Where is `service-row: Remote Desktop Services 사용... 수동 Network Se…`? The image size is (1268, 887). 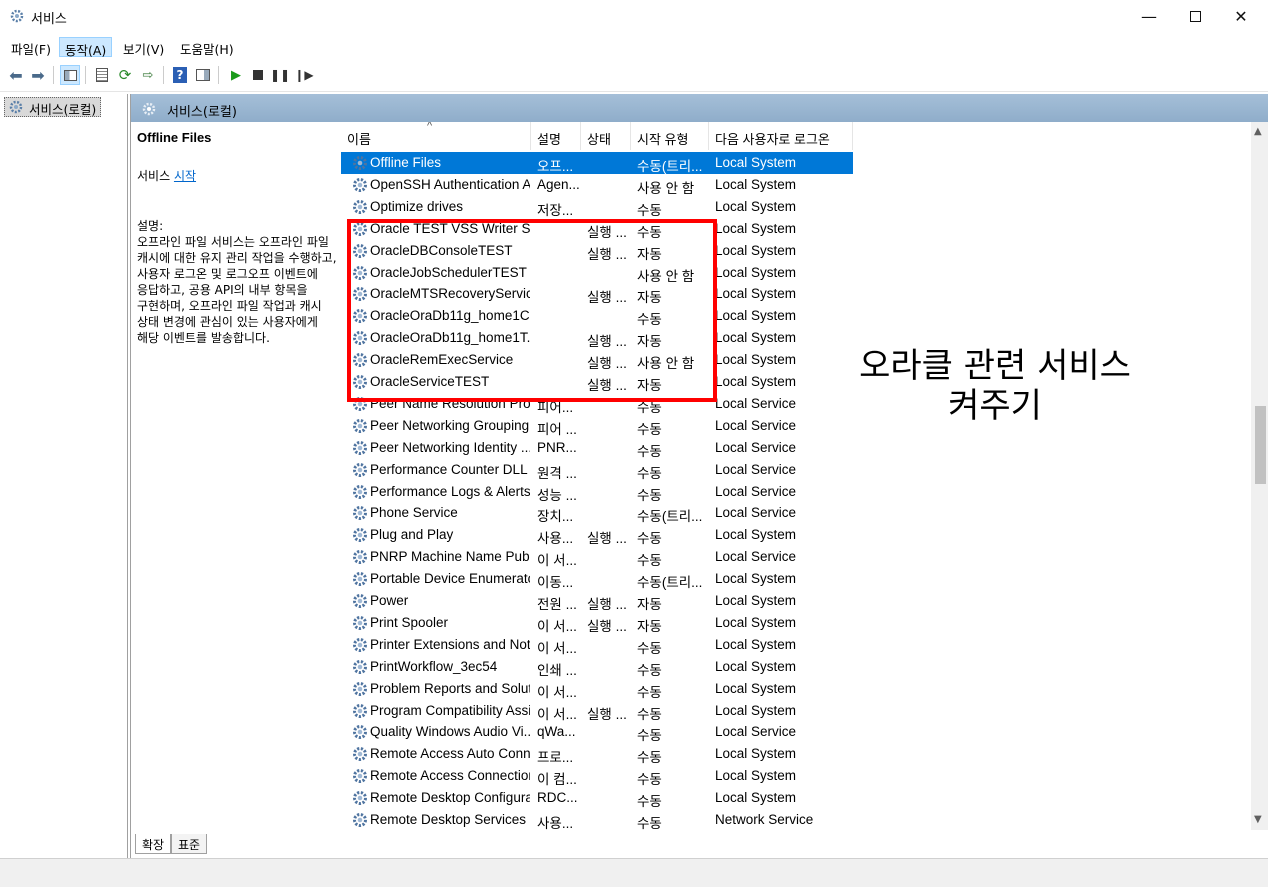 service-row: Remote Desktop Services 사용... 수동 Network Se… is located at coordinates (597, 819).